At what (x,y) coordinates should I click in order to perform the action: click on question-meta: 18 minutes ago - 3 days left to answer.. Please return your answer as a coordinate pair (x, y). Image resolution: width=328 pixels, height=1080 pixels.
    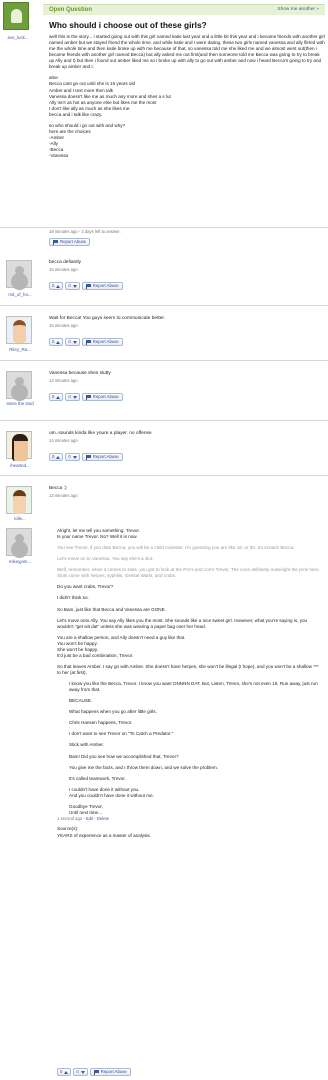
    Looking at the image, I should click on (85, 231).